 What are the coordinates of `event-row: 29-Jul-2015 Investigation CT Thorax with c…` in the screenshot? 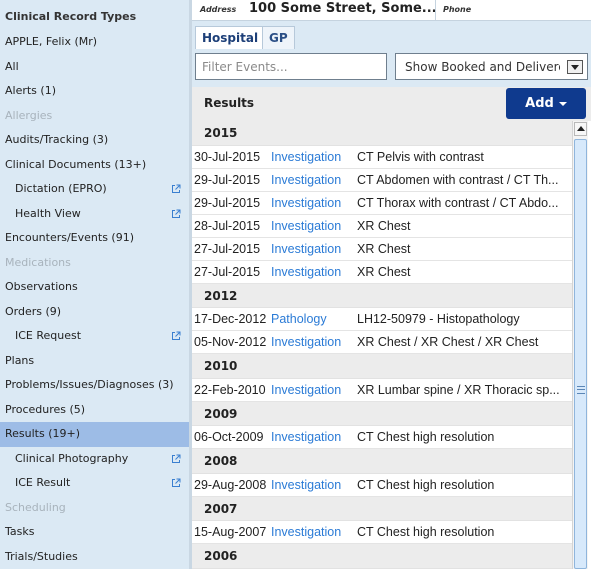 It's located at (382, 203).